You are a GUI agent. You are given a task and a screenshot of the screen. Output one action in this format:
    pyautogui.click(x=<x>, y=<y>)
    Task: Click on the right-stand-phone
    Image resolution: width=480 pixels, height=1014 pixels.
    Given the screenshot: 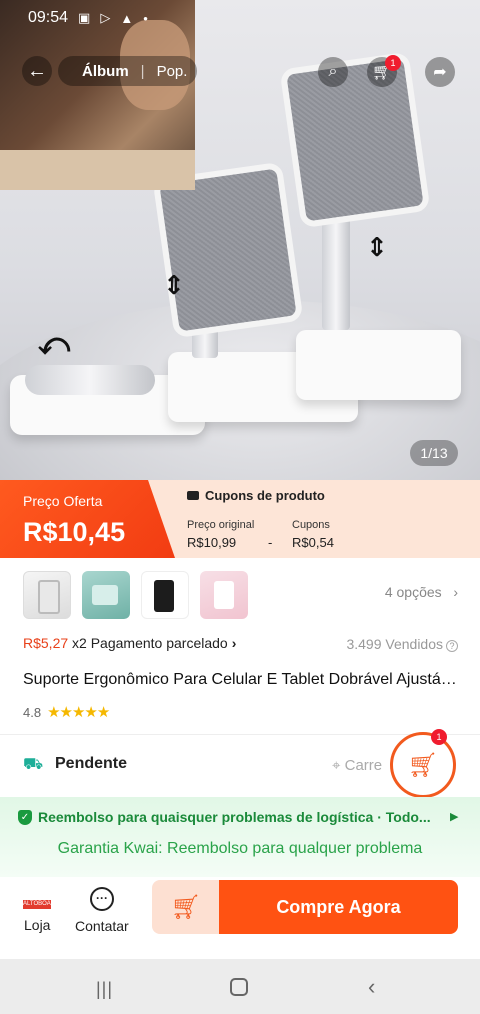 What is the action you would take?
    pyautogui.click(x=355, y=140)
    